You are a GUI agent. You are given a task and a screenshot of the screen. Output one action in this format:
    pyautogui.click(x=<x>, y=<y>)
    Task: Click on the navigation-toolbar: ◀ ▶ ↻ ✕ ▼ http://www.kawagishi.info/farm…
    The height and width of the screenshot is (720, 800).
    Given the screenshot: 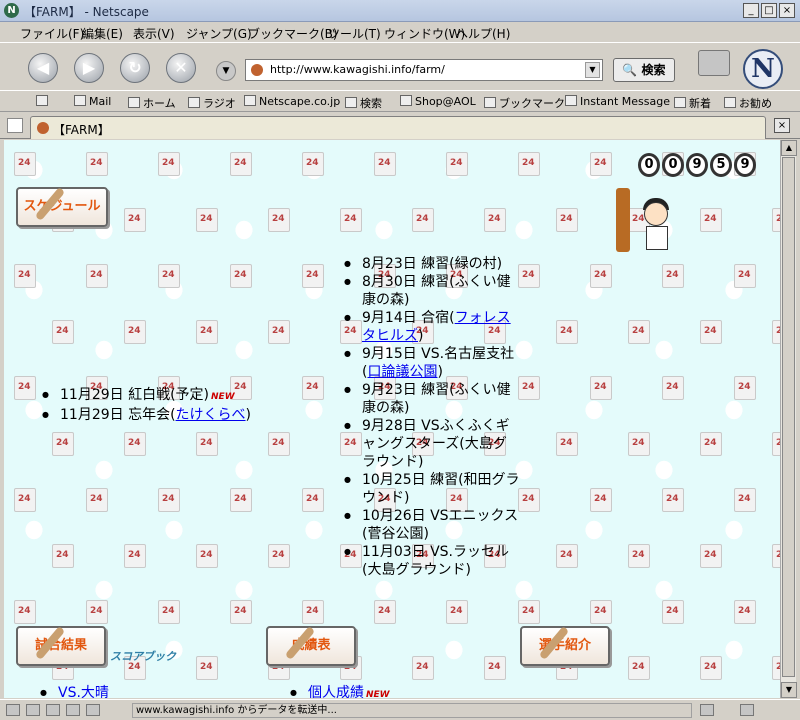 What is the action you would take?
    pyautogui.click(x=400, y=66)
    